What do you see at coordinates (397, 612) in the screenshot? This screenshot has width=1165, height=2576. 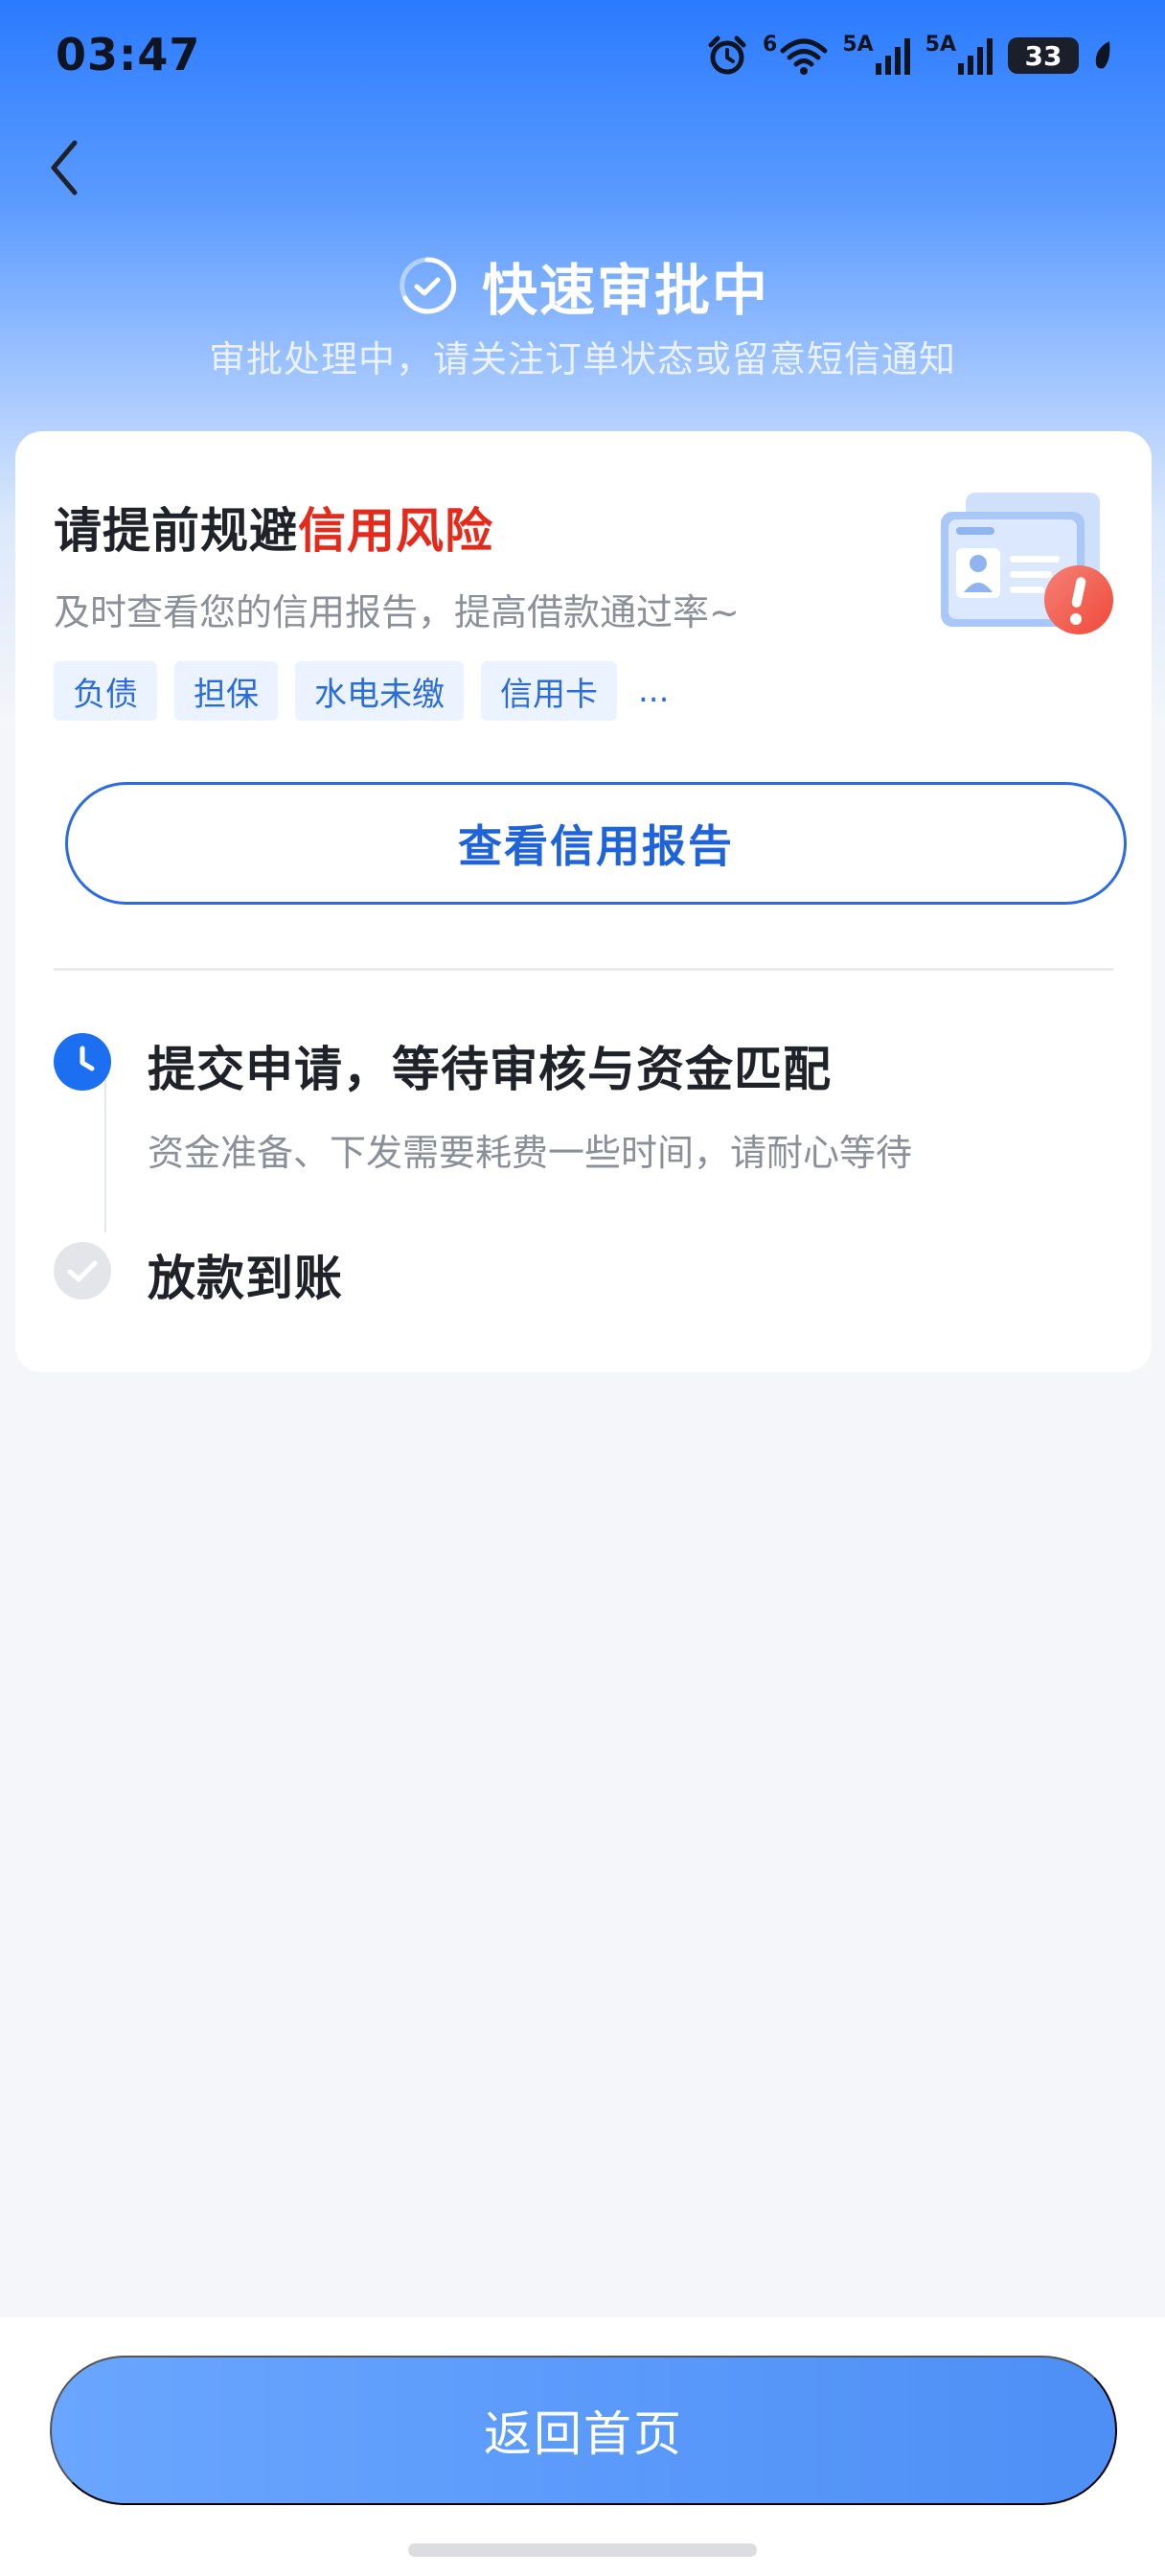 I see `credit-risk-description: 及时查看您的信用报告，提高借款通过率~` at bounding box center [397, 612].